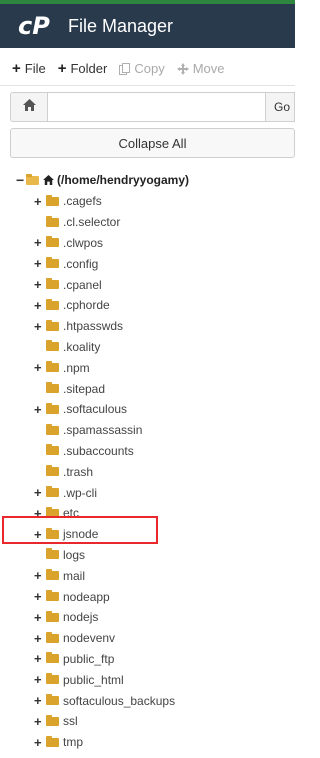 The image size is (320, 758). What do you see at coordinates (147, 742) in the screenshot?
I see `tree-item: + tmp` at bounding box center [147, 742].